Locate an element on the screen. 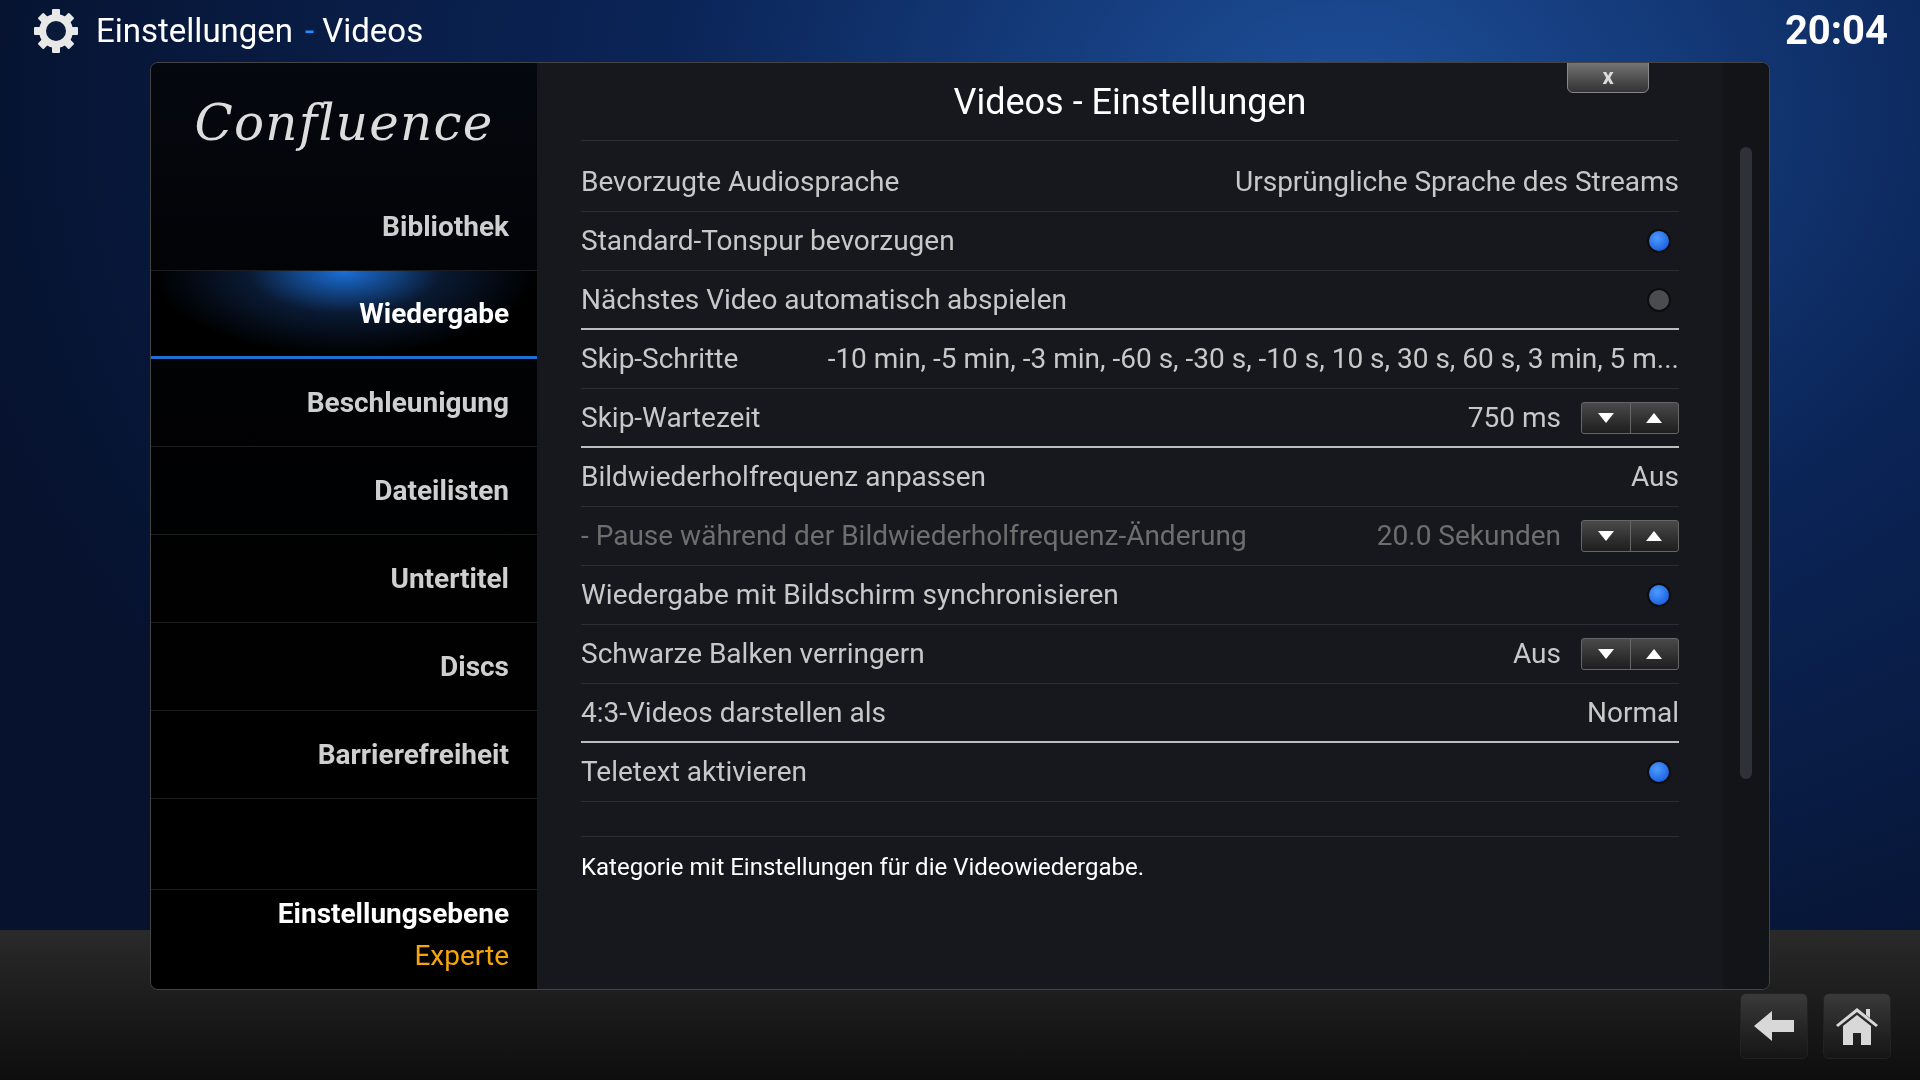 The height and width of the screenshot is (1080, 1920). setting-label: Teletext aktivieren is located at coordinates (694, 772).